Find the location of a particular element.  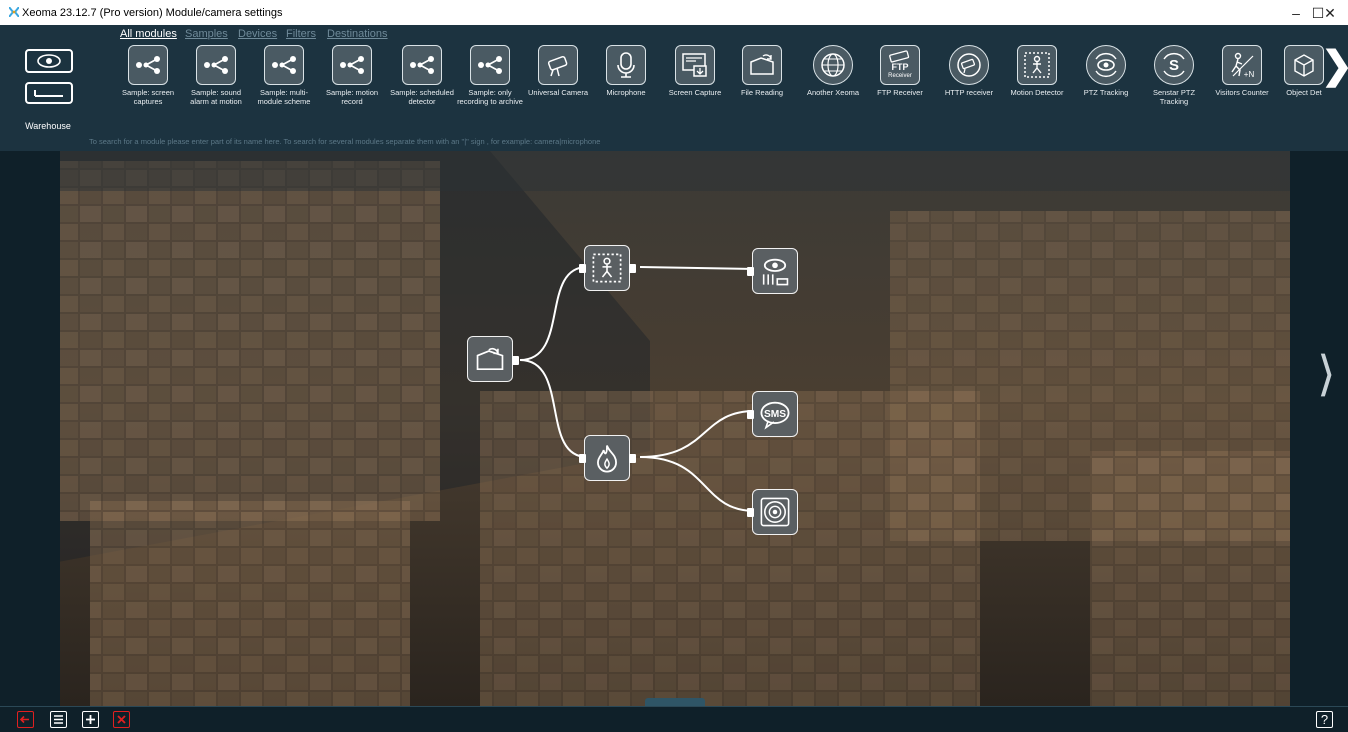

bottom-drawer-handle is located at coordinates (675, 702).